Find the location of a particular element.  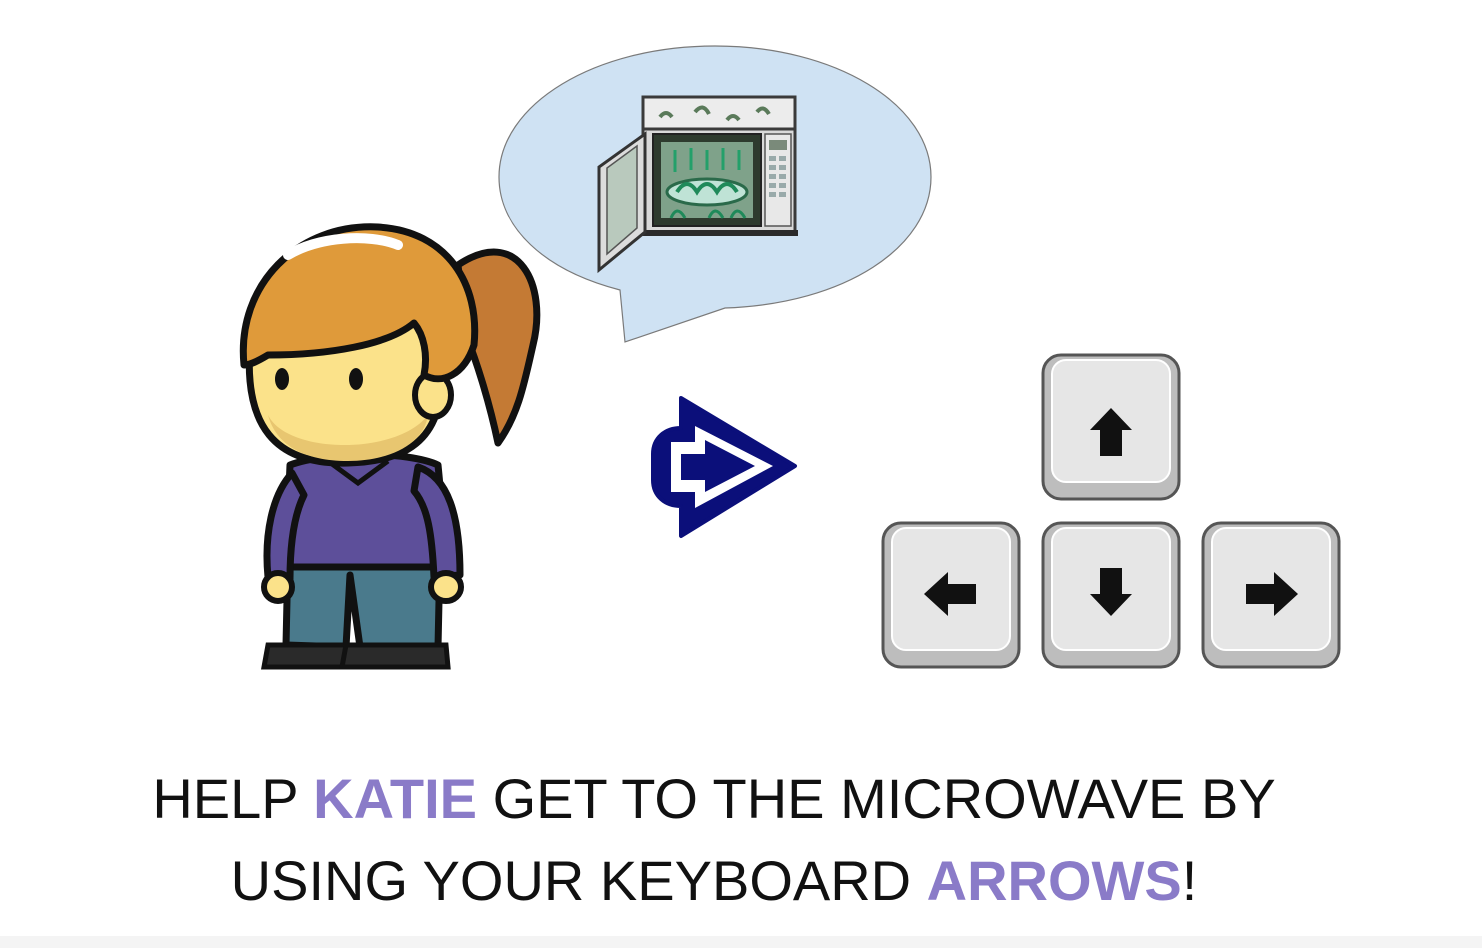

arrow-left-key is located at coordinates (951, 595).